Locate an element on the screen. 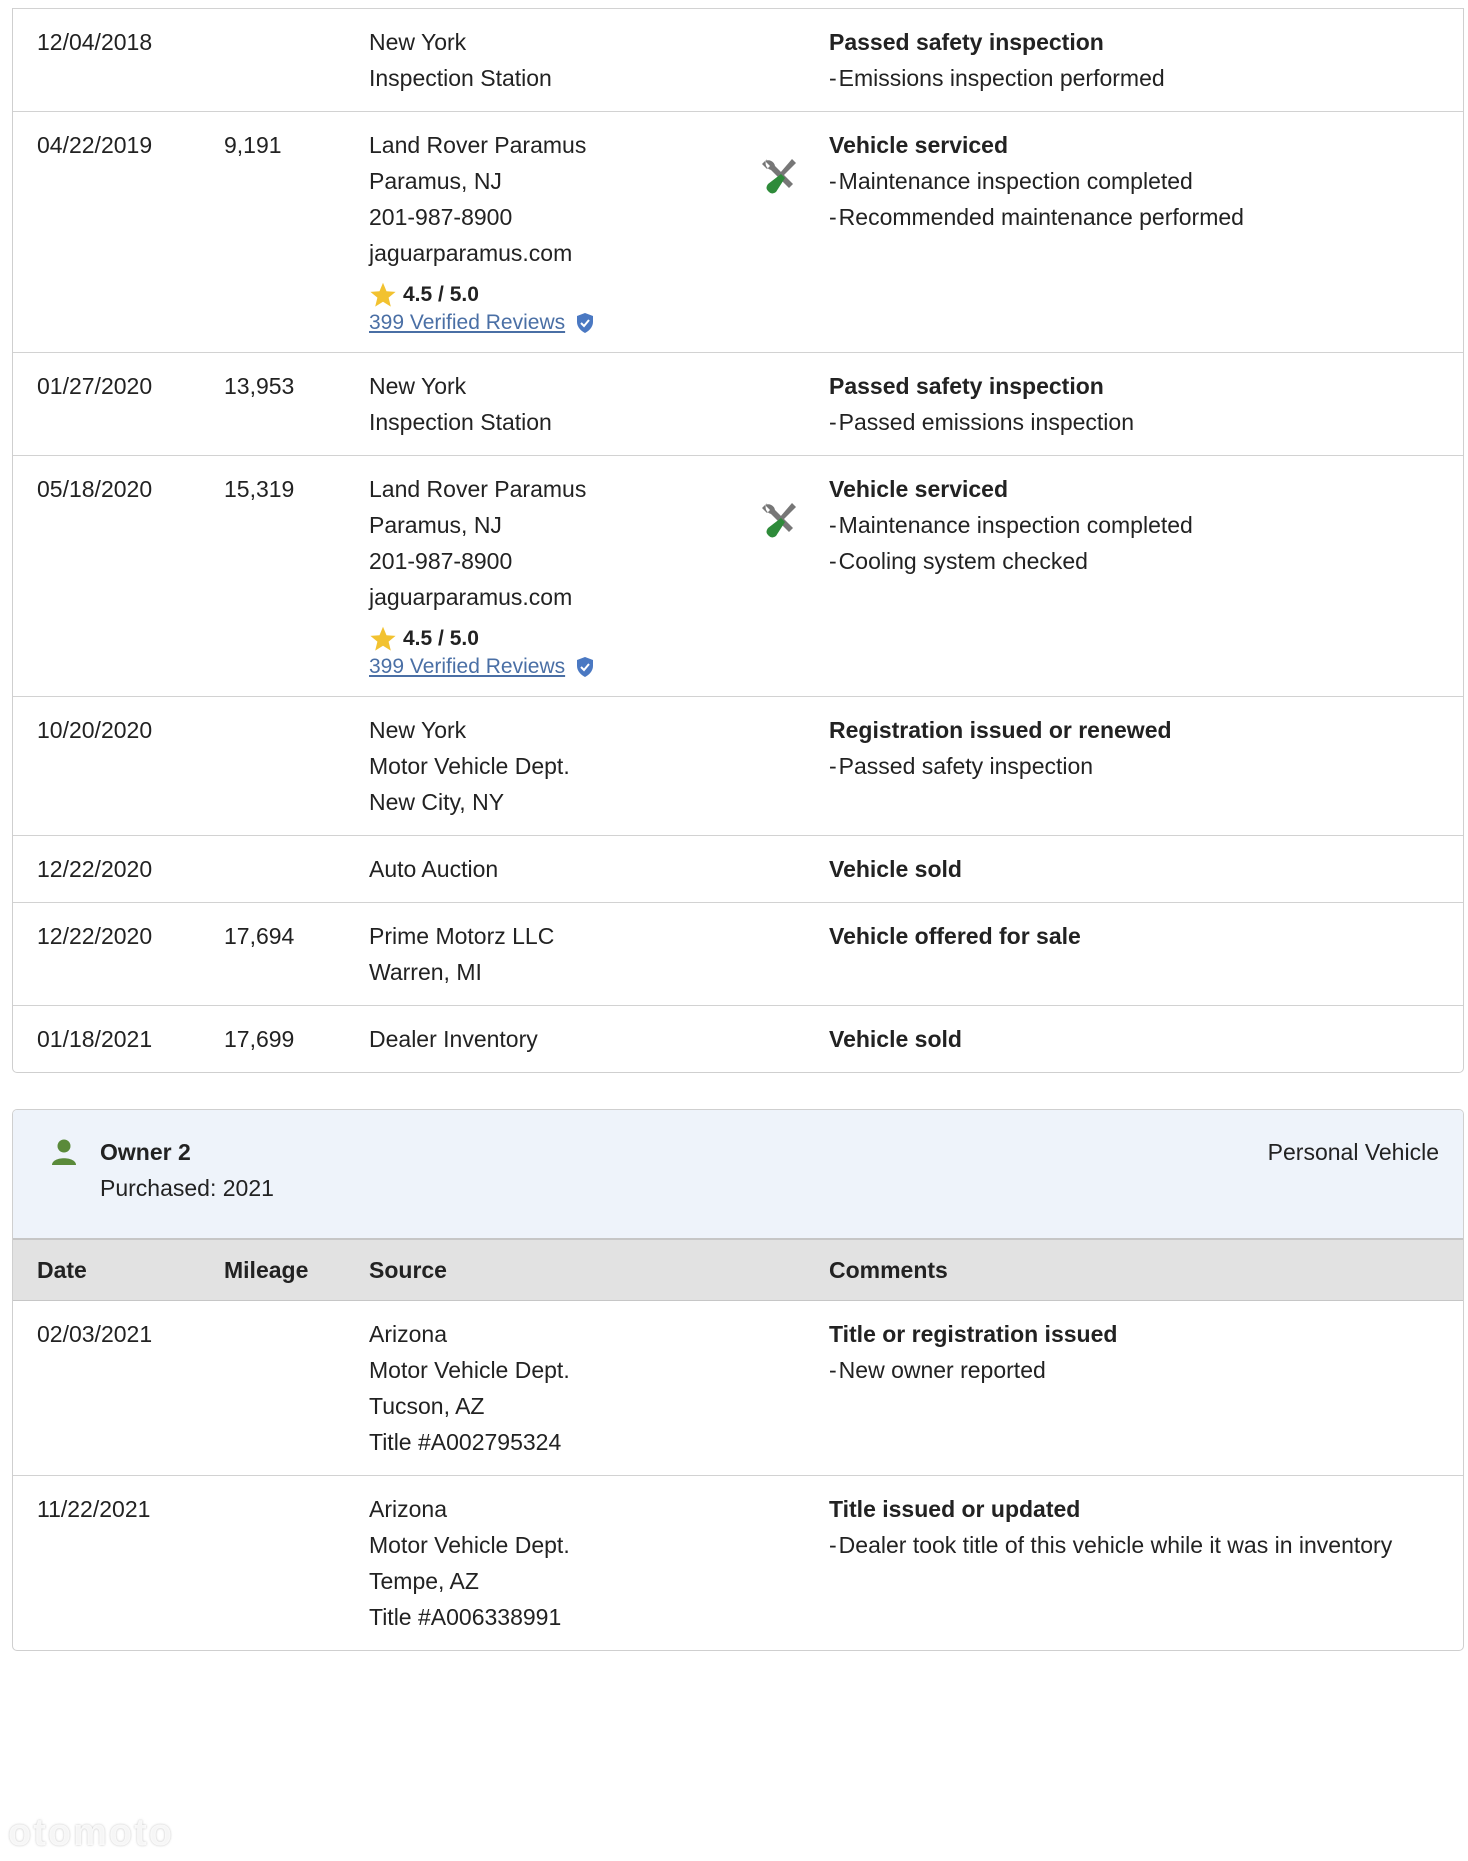  record-mileage: 17,694 is located at coordinates (259, 936).